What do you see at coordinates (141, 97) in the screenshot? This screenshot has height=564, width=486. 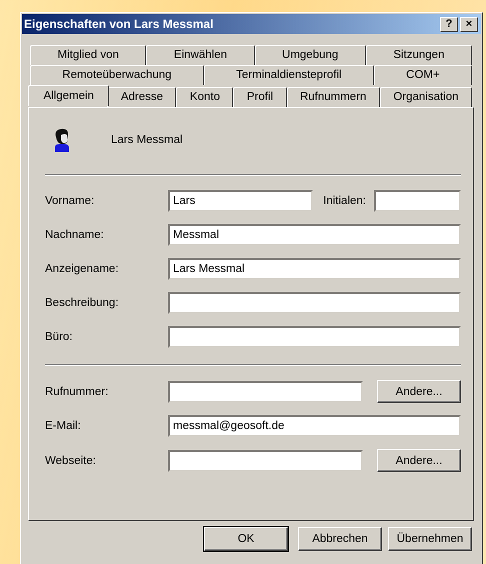 I see `tab: Adresse` at bounding box center [141, 97].